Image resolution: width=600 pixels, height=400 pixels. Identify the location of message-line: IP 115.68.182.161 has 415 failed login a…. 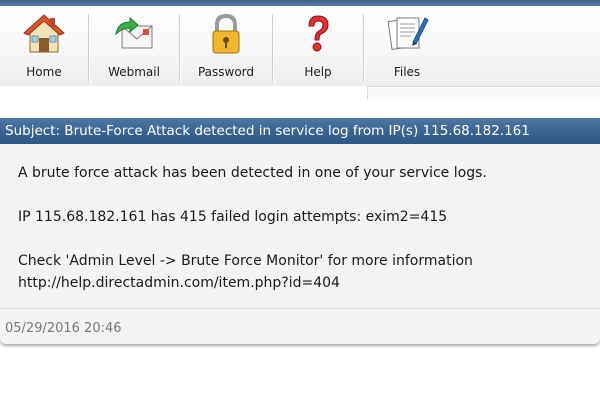
(233, 217).